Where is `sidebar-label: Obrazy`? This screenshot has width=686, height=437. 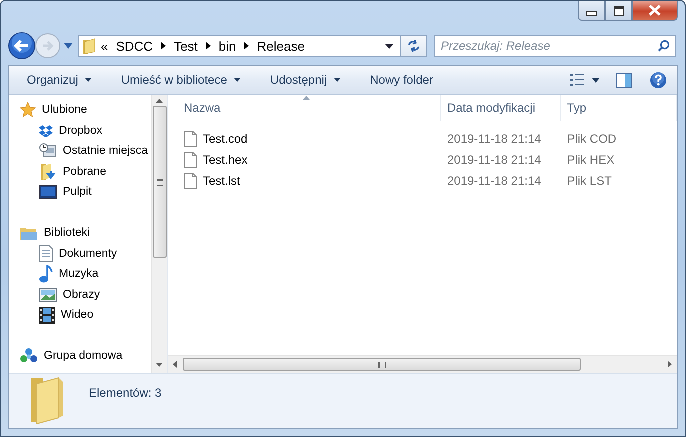
sidebar-label: Obrazy is located at coordinates (81, 294).